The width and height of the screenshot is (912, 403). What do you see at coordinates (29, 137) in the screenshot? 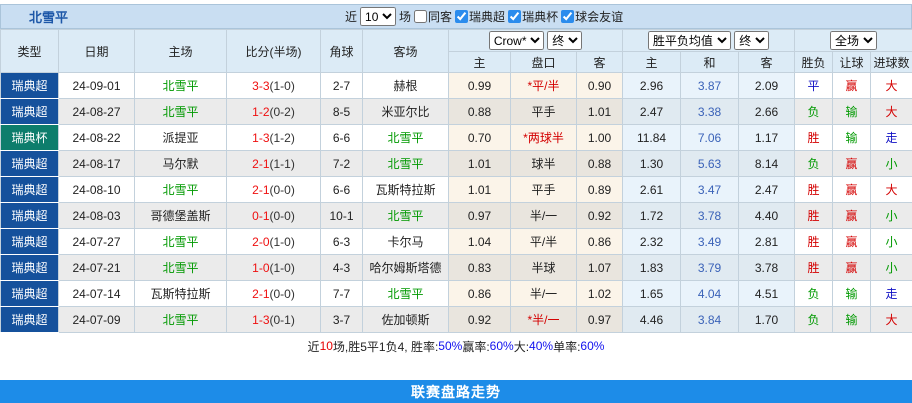
I see `league-badge: 瑞典杯` at bounding box center [29, 137].